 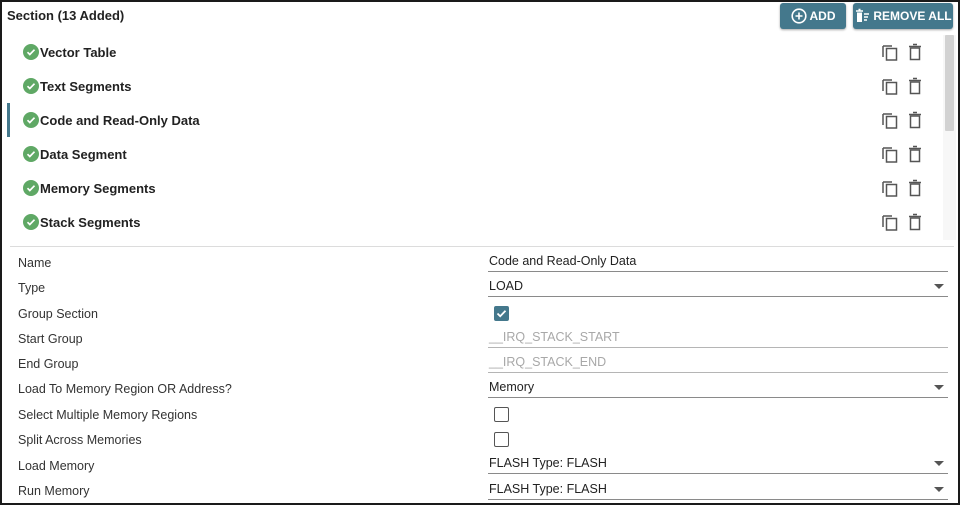 I want to click on load-to-label: Load To Memory Region OR Address?, so click(x=125, y=389).